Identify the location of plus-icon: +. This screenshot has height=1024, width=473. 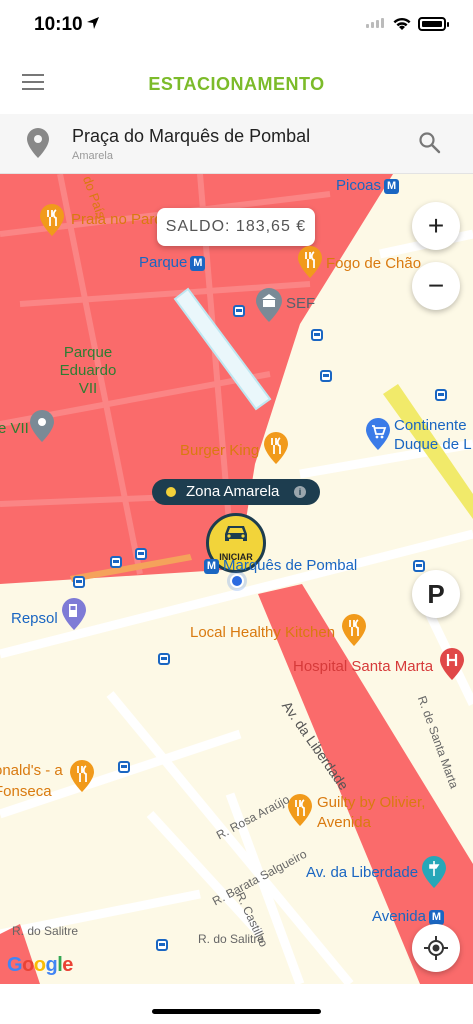
(436, 225).